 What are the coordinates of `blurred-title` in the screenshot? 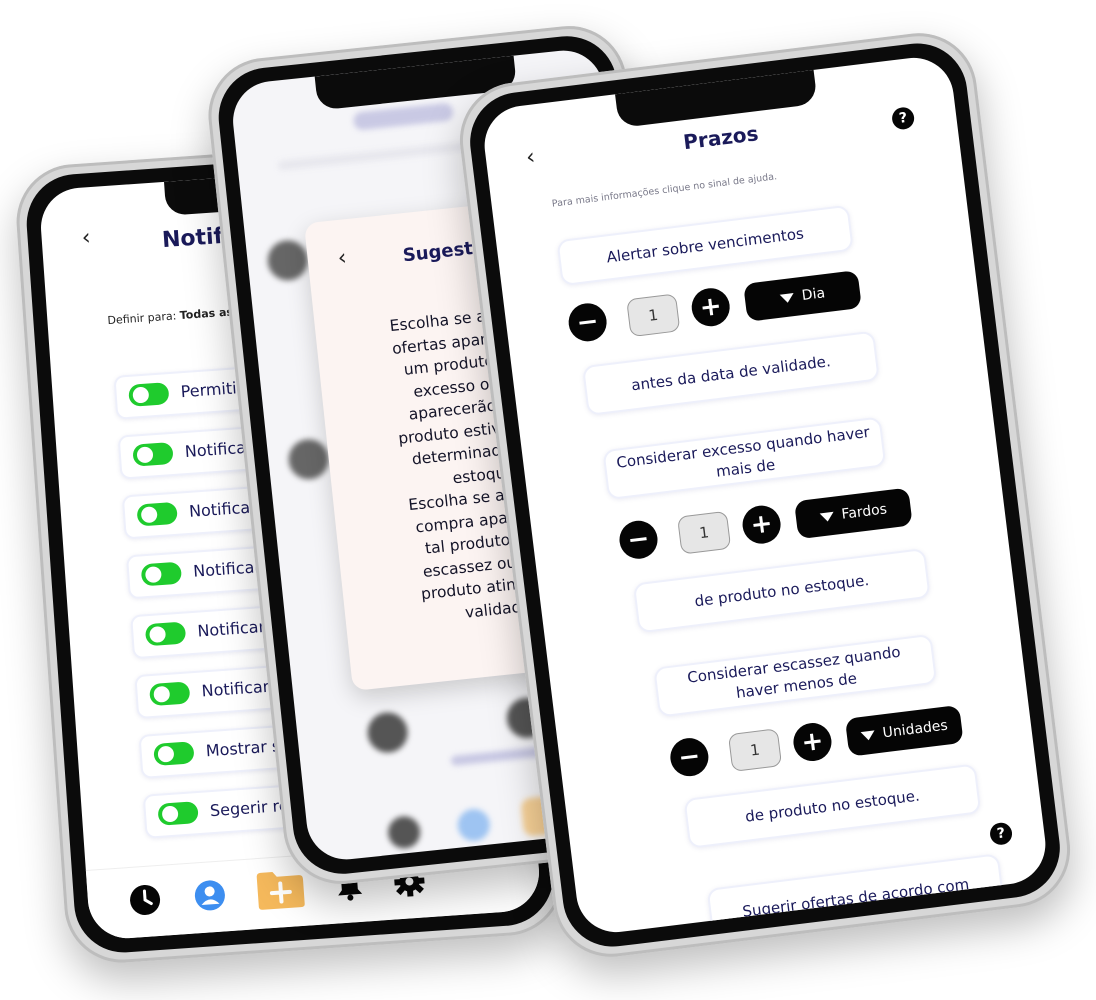 It's located at (403, 116).